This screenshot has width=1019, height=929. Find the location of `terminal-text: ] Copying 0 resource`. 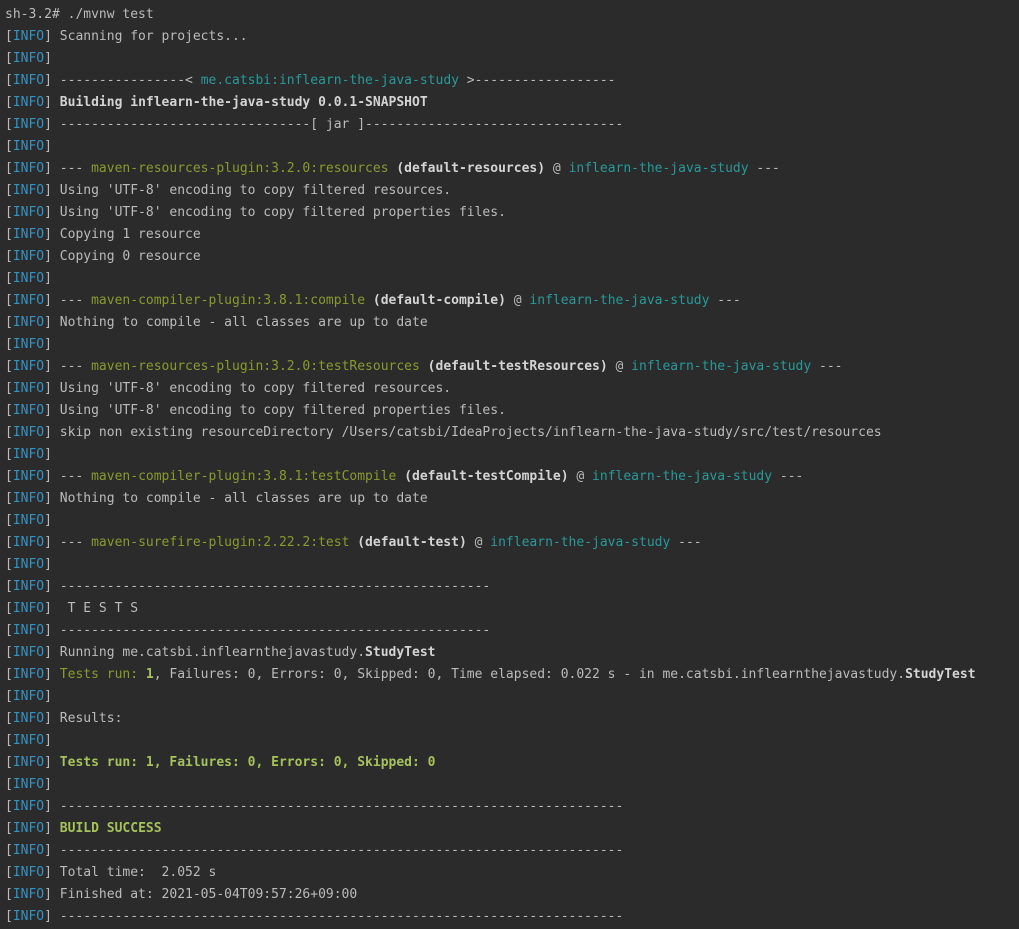

terminal-text: ] Copying 0 resource is located at coordinates (122, 256).